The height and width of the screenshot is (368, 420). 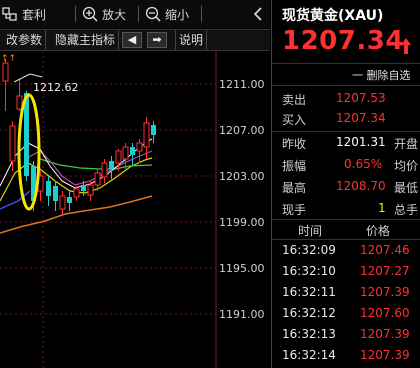 What do you see at coordinates (385, 250) in the screenshot?
I see `tick-price: 1207.46` at bounding box center [385, 250].